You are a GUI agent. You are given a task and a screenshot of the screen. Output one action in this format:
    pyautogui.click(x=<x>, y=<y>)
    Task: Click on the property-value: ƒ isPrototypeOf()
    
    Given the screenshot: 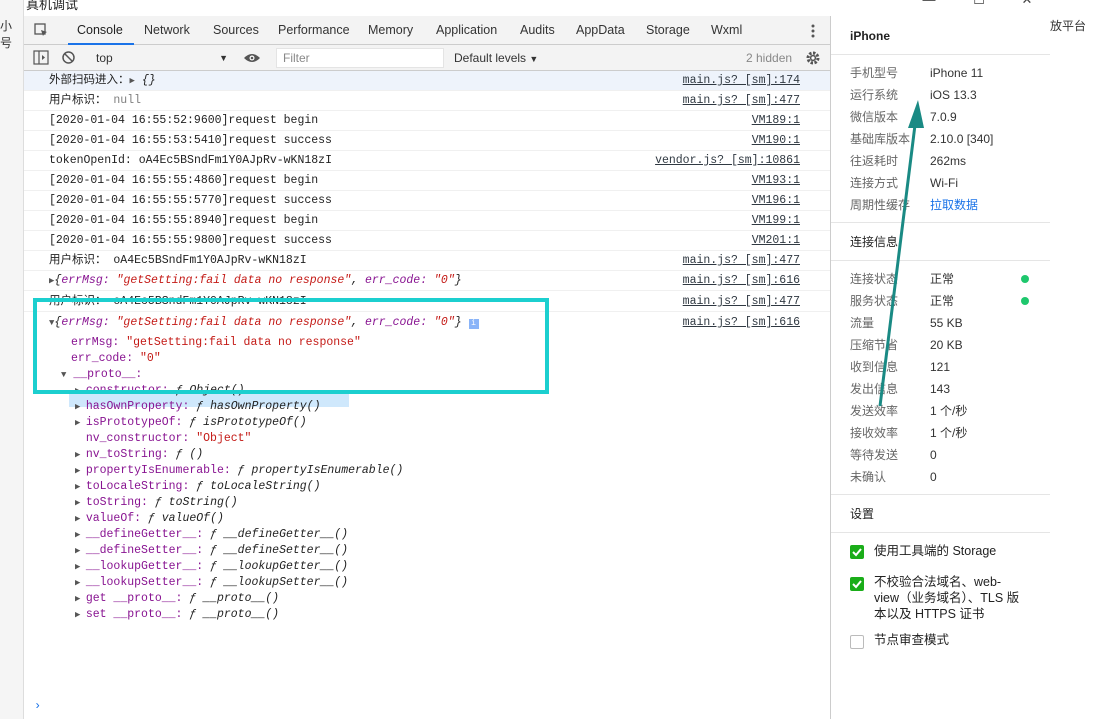 What is the action you would take?
    pyautogui.click(x=248, y=422)
    